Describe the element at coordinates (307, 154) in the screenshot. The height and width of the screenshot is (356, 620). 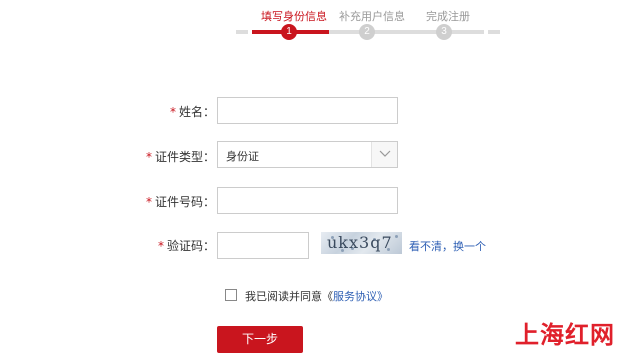
I see `id-type-select: 身份证` at that location.